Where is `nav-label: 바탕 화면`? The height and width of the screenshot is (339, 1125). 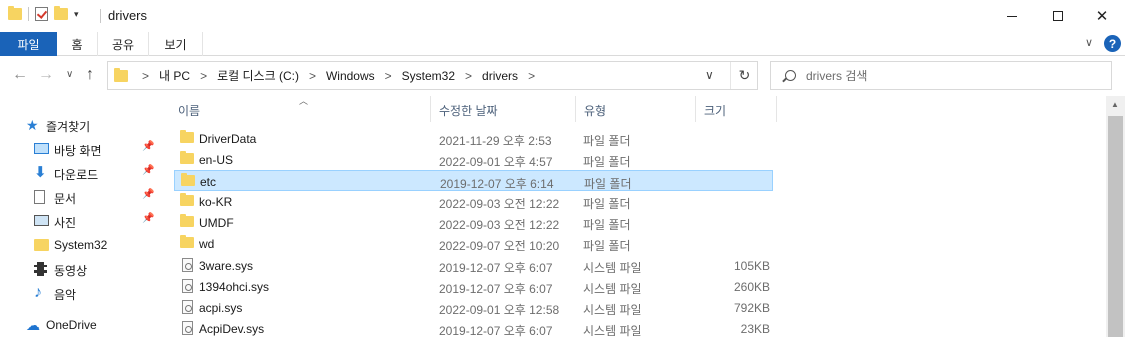 nav-label: 바탕 화면 is located at coordinates (78, 151).